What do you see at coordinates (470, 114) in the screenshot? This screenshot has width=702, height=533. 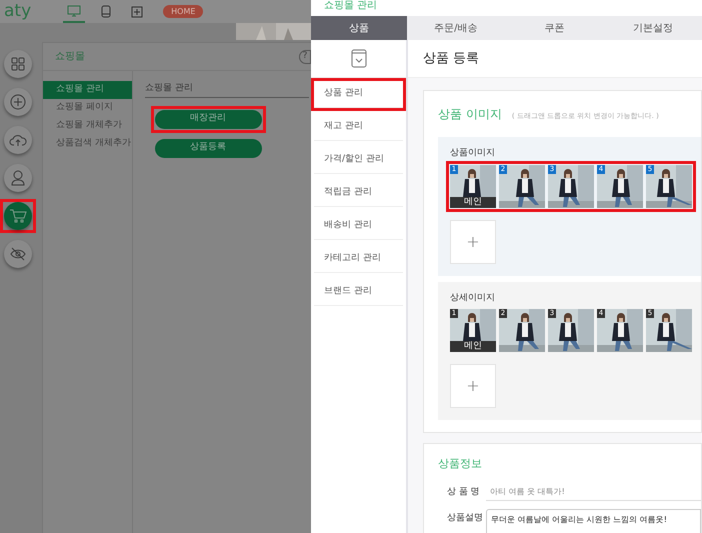 I see `section-title: 상품 이미지` at bounding box center [470, 114].